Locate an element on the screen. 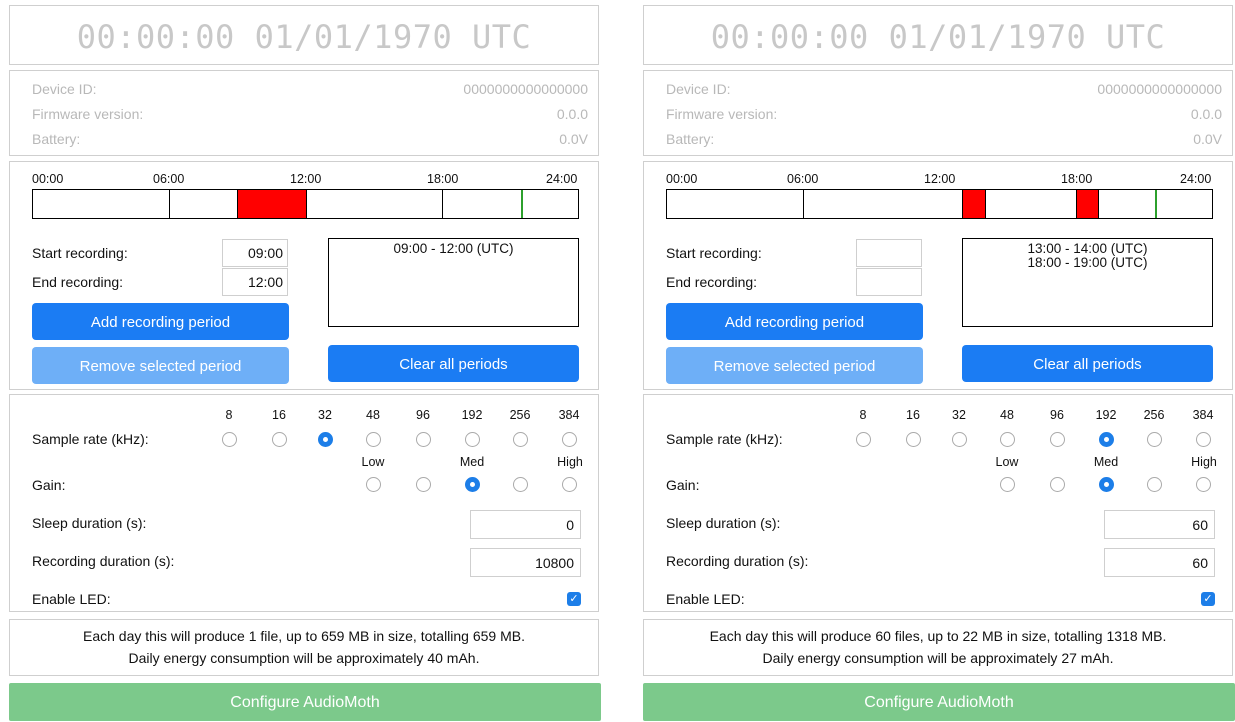 Image resolution: width=1235 pixels, height=722 pixels. clock-time: 00:00:00 01/01/1970 UTC is located at coordinates (938, 37).